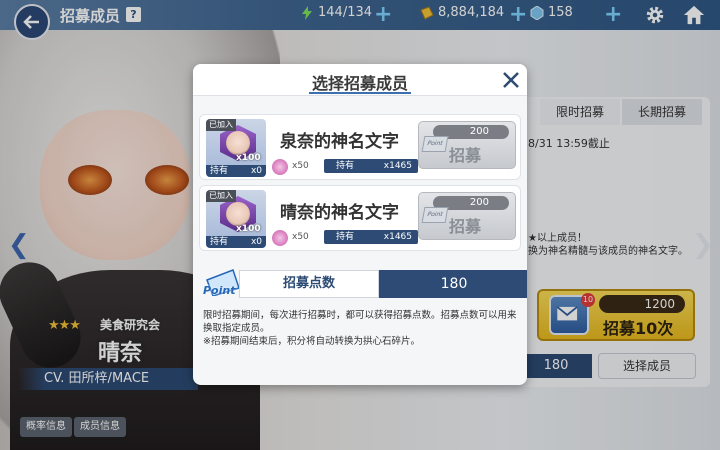  I want to click on info-text: 换取指定成员。, so click(236, 328).